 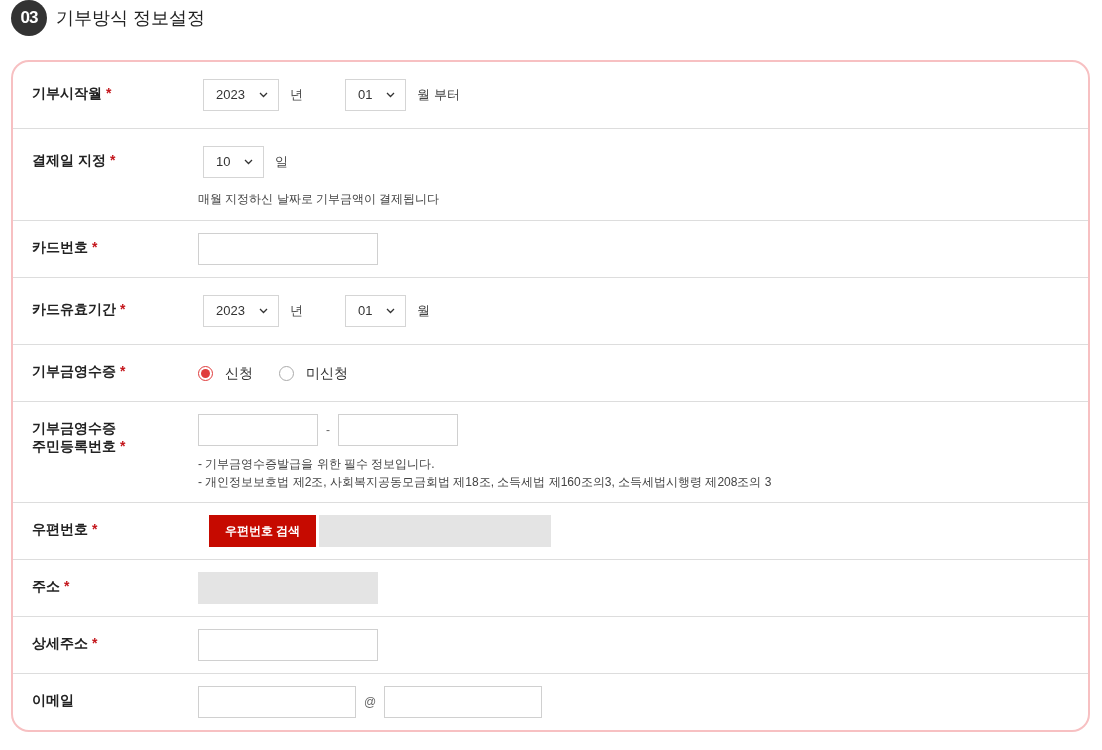 What do you see at coordinates (53, 700) in the screenshot?
I see `field-label: 이메일` at bounding box center [53, 700].